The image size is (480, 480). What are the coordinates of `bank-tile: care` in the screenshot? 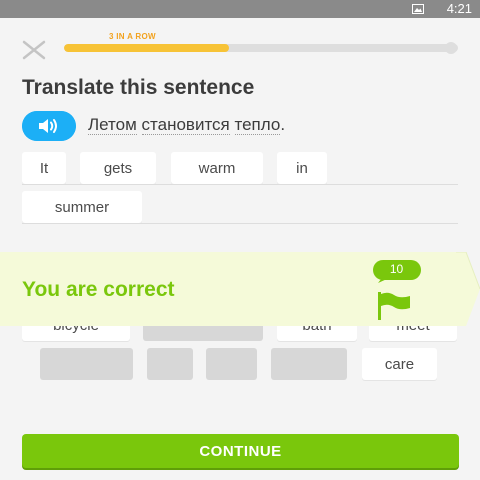 It's located at (399, 364).